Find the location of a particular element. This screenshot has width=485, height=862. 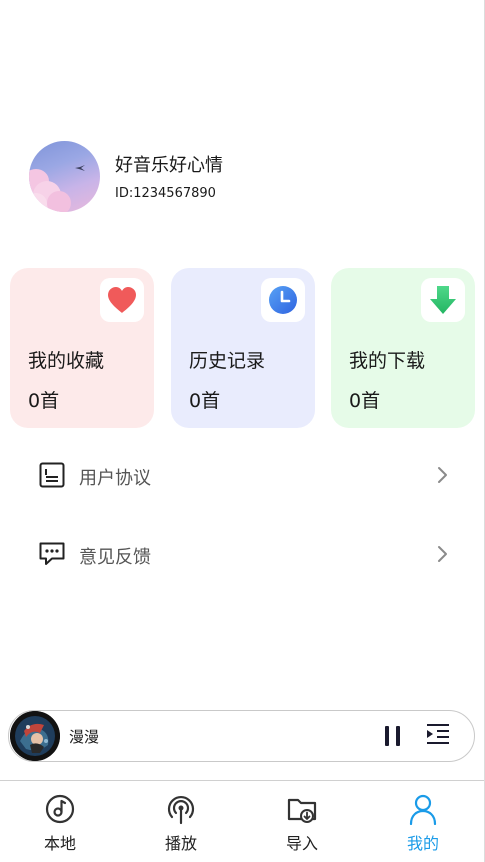

tab-play: 播放 is located at coordinates (181, 823).